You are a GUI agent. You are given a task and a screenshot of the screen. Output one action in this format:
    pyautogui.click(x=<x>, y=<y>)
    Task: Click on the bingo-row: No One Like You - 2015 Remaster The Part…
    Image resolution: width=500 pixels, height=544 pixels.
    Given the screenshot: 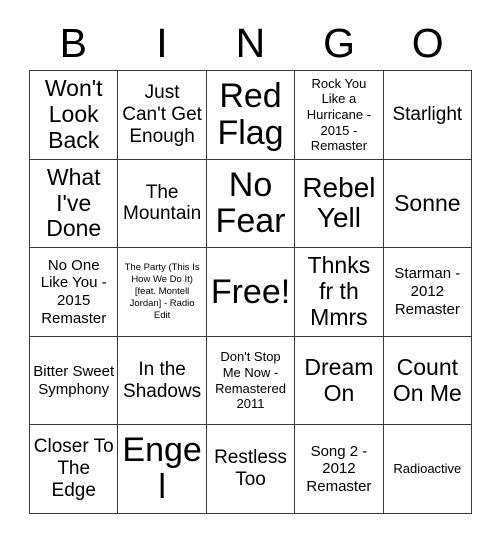 What is the action you would take?
    pyautogui.click(x=251, y=292)
    